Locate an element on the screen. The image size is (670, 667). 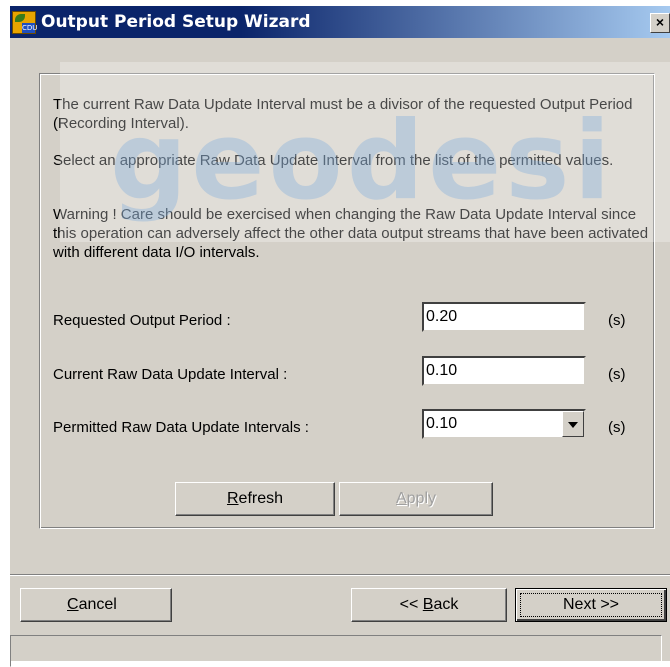
cancel-button: Cancel is located at coordinates (96, 605).